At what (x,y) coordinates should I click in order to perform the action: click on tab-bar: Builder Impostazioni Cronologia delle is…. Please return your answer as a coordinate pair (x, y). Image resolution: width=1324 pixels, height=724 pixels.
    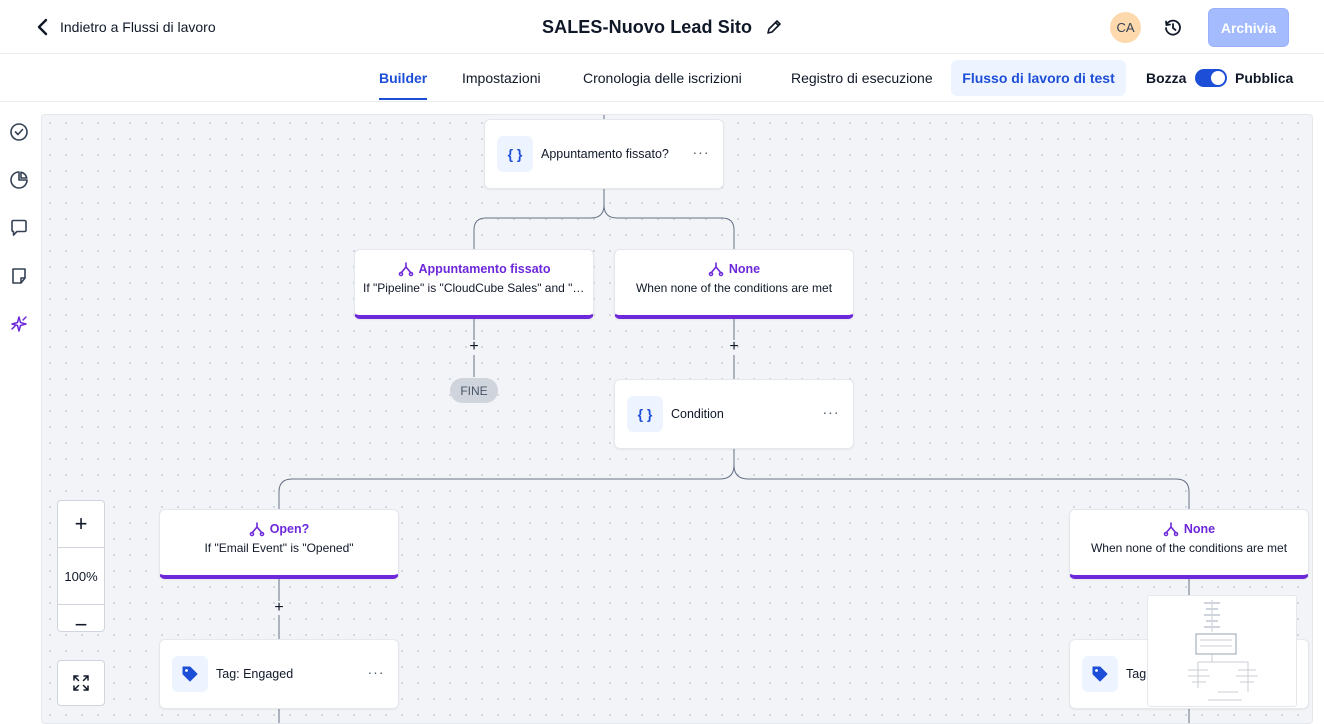
    Looking at the image, I should click on (662, 78).